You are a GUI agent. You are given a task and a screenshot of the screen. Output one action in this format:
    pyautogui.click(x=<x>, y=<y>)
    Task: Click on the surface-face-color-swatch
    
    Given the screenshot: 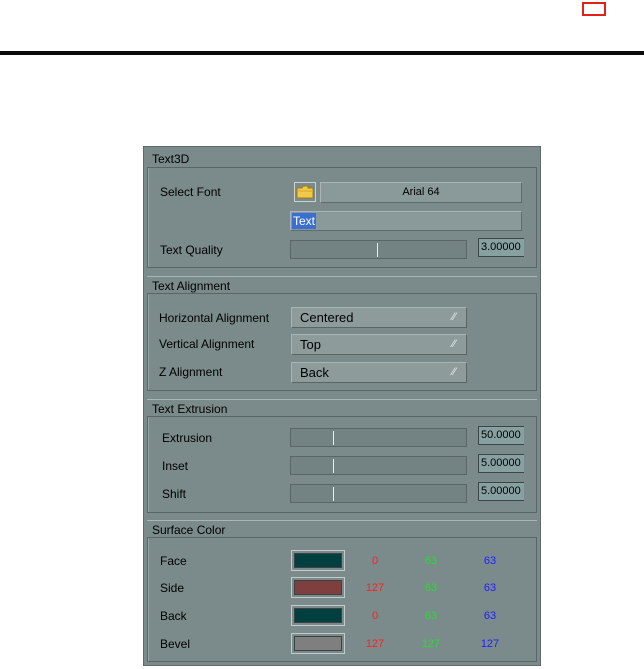 What is the action you would take?
    pyautogui.click(x=318, y=560)
    